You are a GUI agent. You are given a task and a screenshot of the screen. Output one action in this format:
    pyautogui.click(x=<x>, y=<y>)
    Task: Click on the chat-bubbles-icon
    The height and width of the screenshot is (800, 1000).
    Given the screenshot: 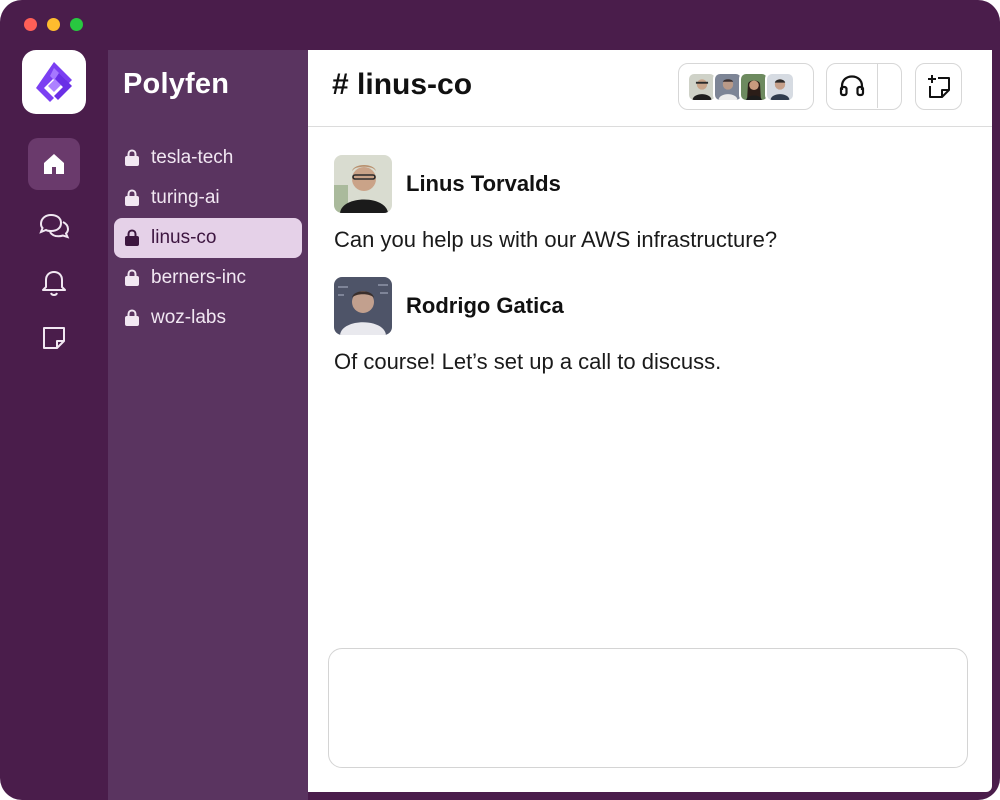 What is the action you would take?
    pyautogui.click(x=54, y=226)
    